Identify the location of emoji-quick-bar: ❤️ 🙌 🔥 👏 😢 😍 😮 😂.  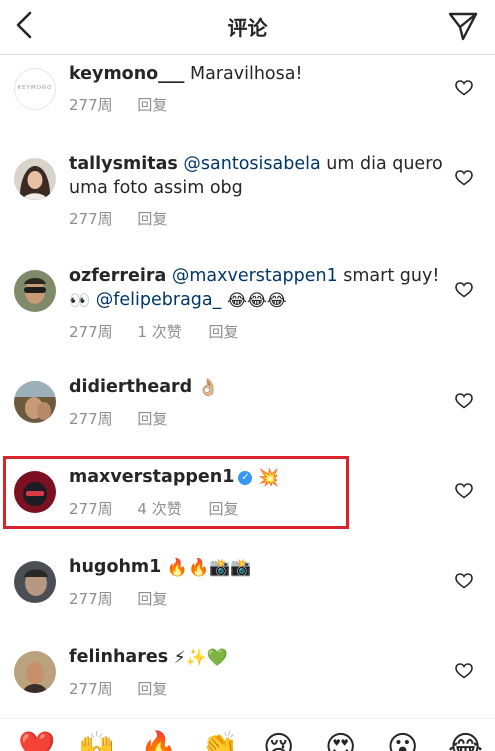
(247, 734).